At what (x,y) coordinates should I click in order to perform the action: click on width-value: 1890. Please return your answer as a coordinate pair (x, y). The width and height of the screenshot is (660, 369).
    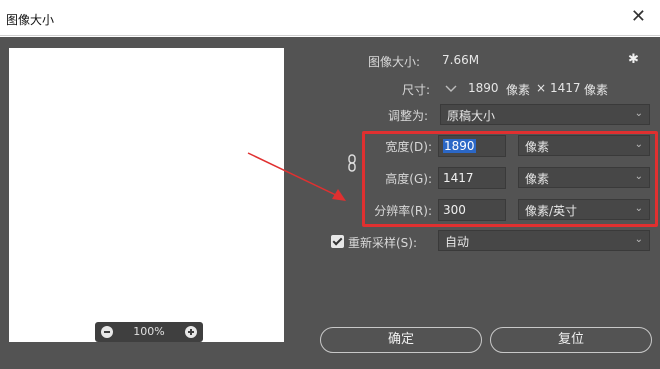
    Looking at the image, I should click on (459, 146).